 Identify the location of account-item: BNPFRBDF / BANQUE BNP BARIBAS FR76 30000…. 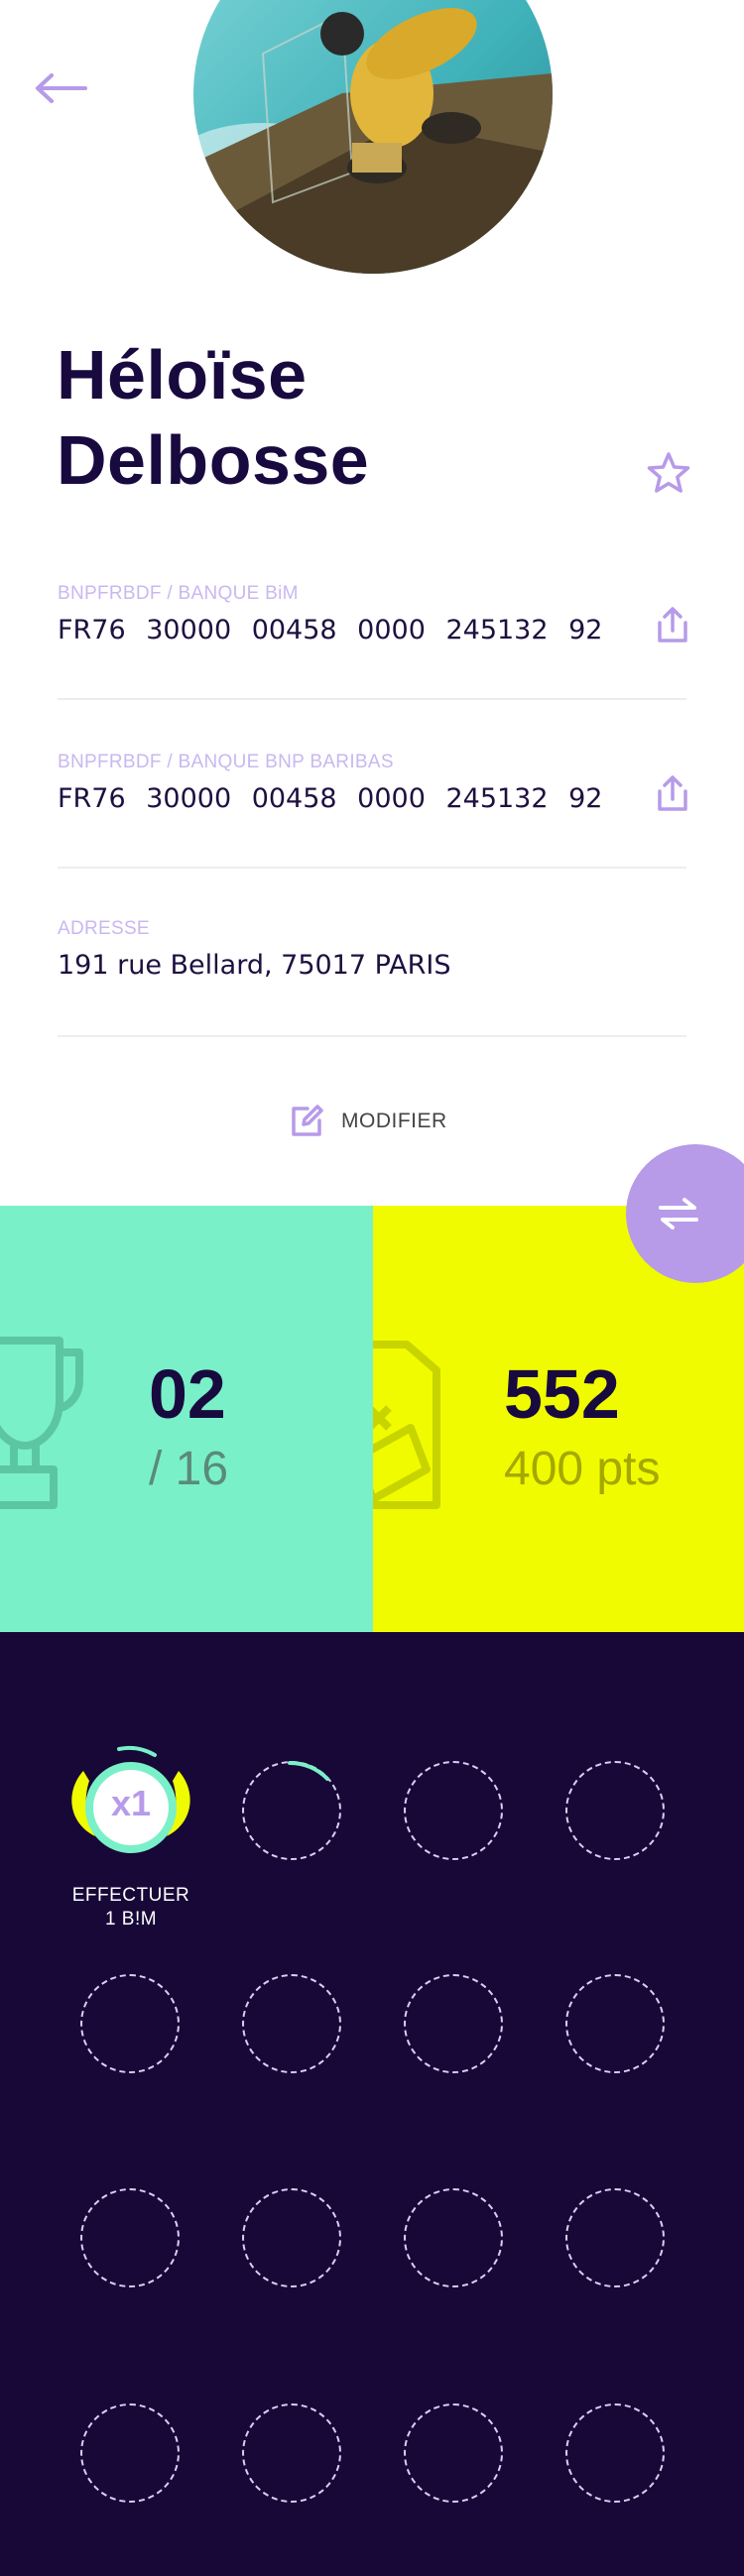
(372, 783).